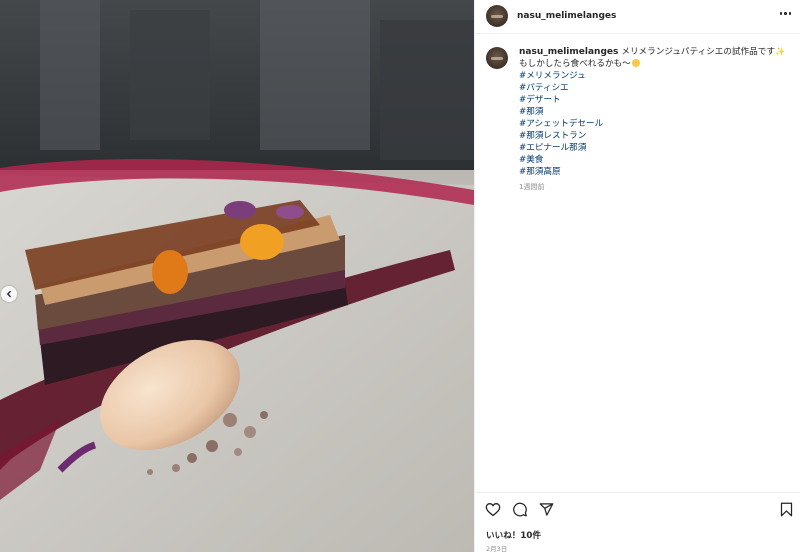 The width and height of the screenshot is (800, 552). What do you see at coordinates (513, 535) in the screenshot?
I see `likes-count: いいね！10件` at bounding box center [513, 535].